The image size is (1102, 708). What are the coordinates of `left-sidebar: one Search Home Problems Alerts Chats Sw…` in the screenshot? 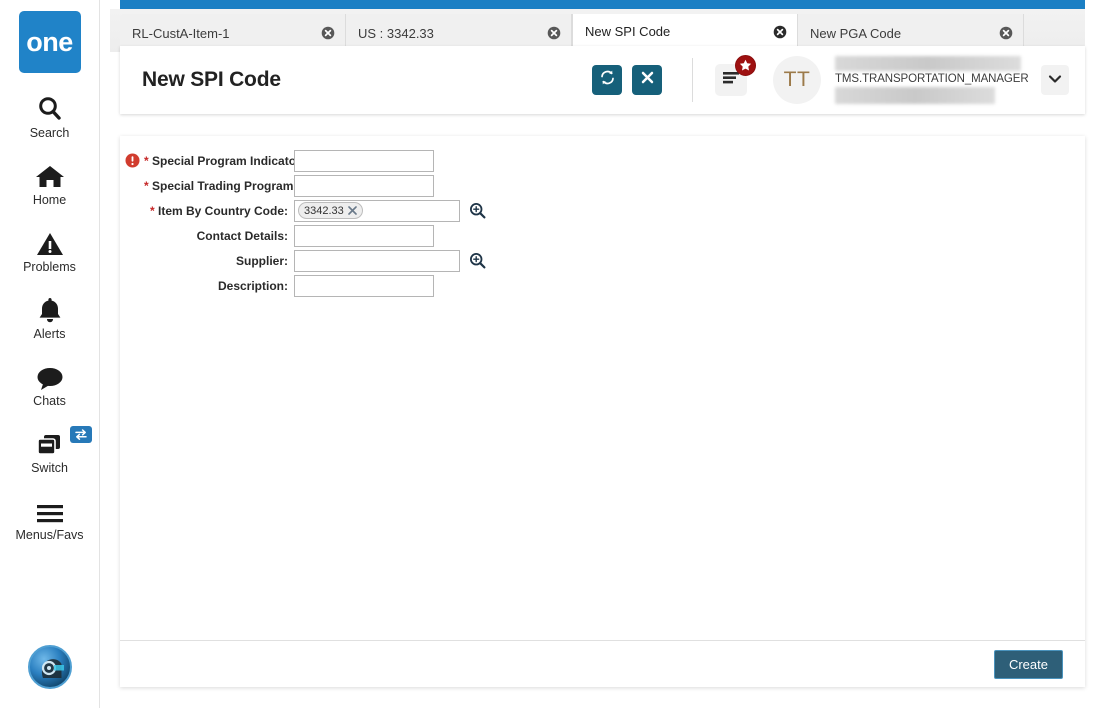 It's located at (50, 354).